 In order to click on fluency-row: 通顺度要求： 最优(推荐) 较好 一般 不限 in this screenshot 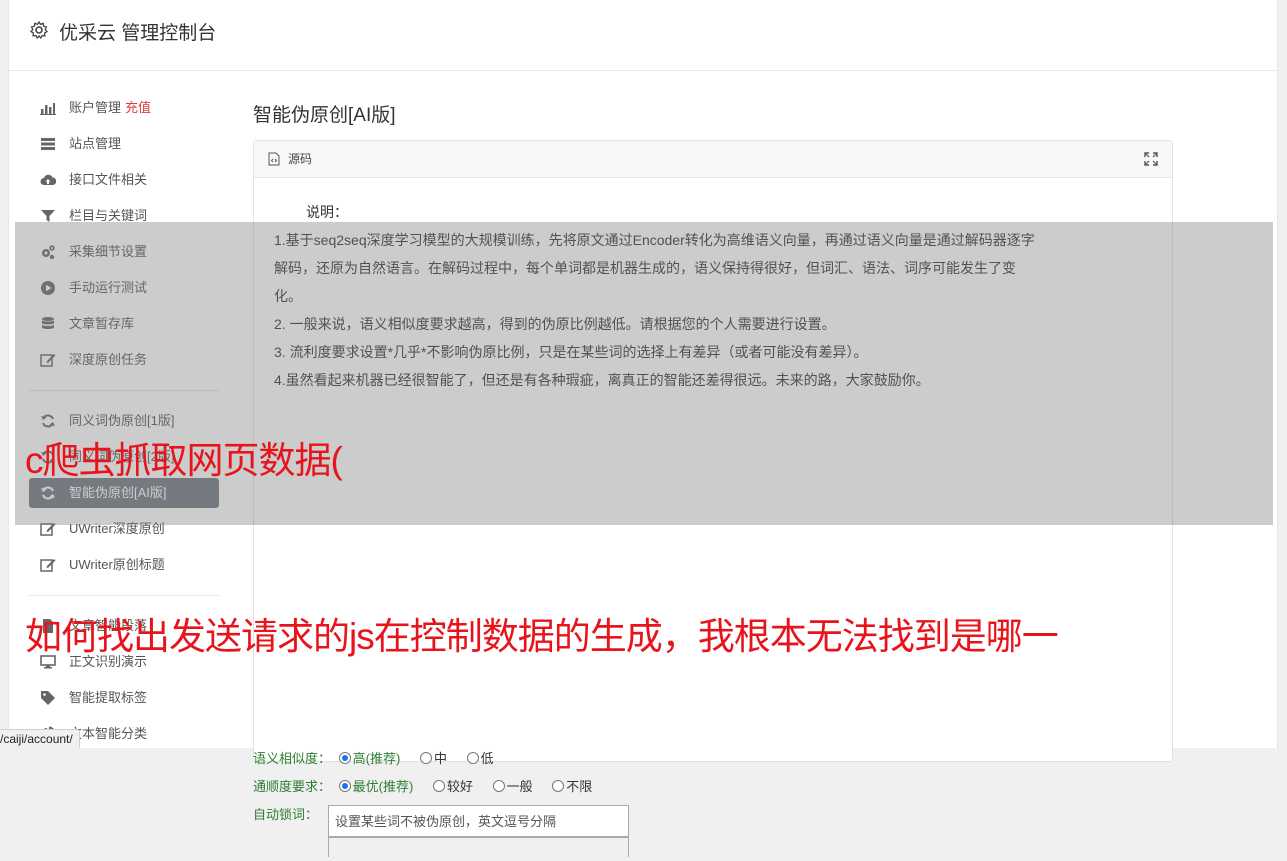, I will do `click(713, 787)`.